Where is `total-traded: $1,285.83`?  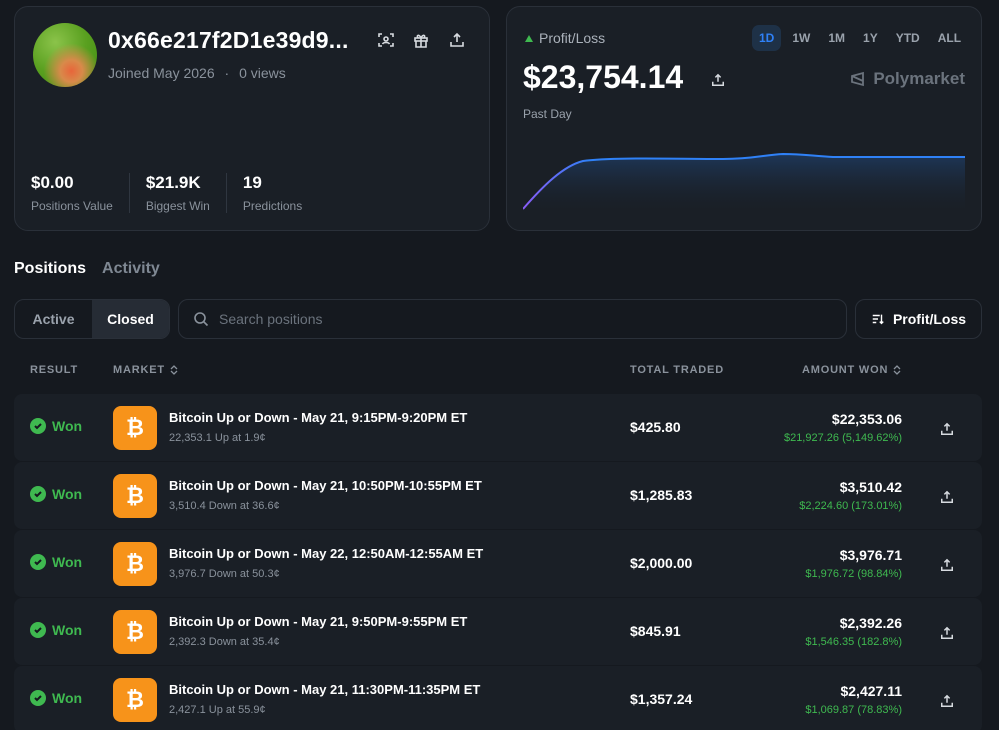 total-traded: $1,285.83 is located at coordinates (661, 495).